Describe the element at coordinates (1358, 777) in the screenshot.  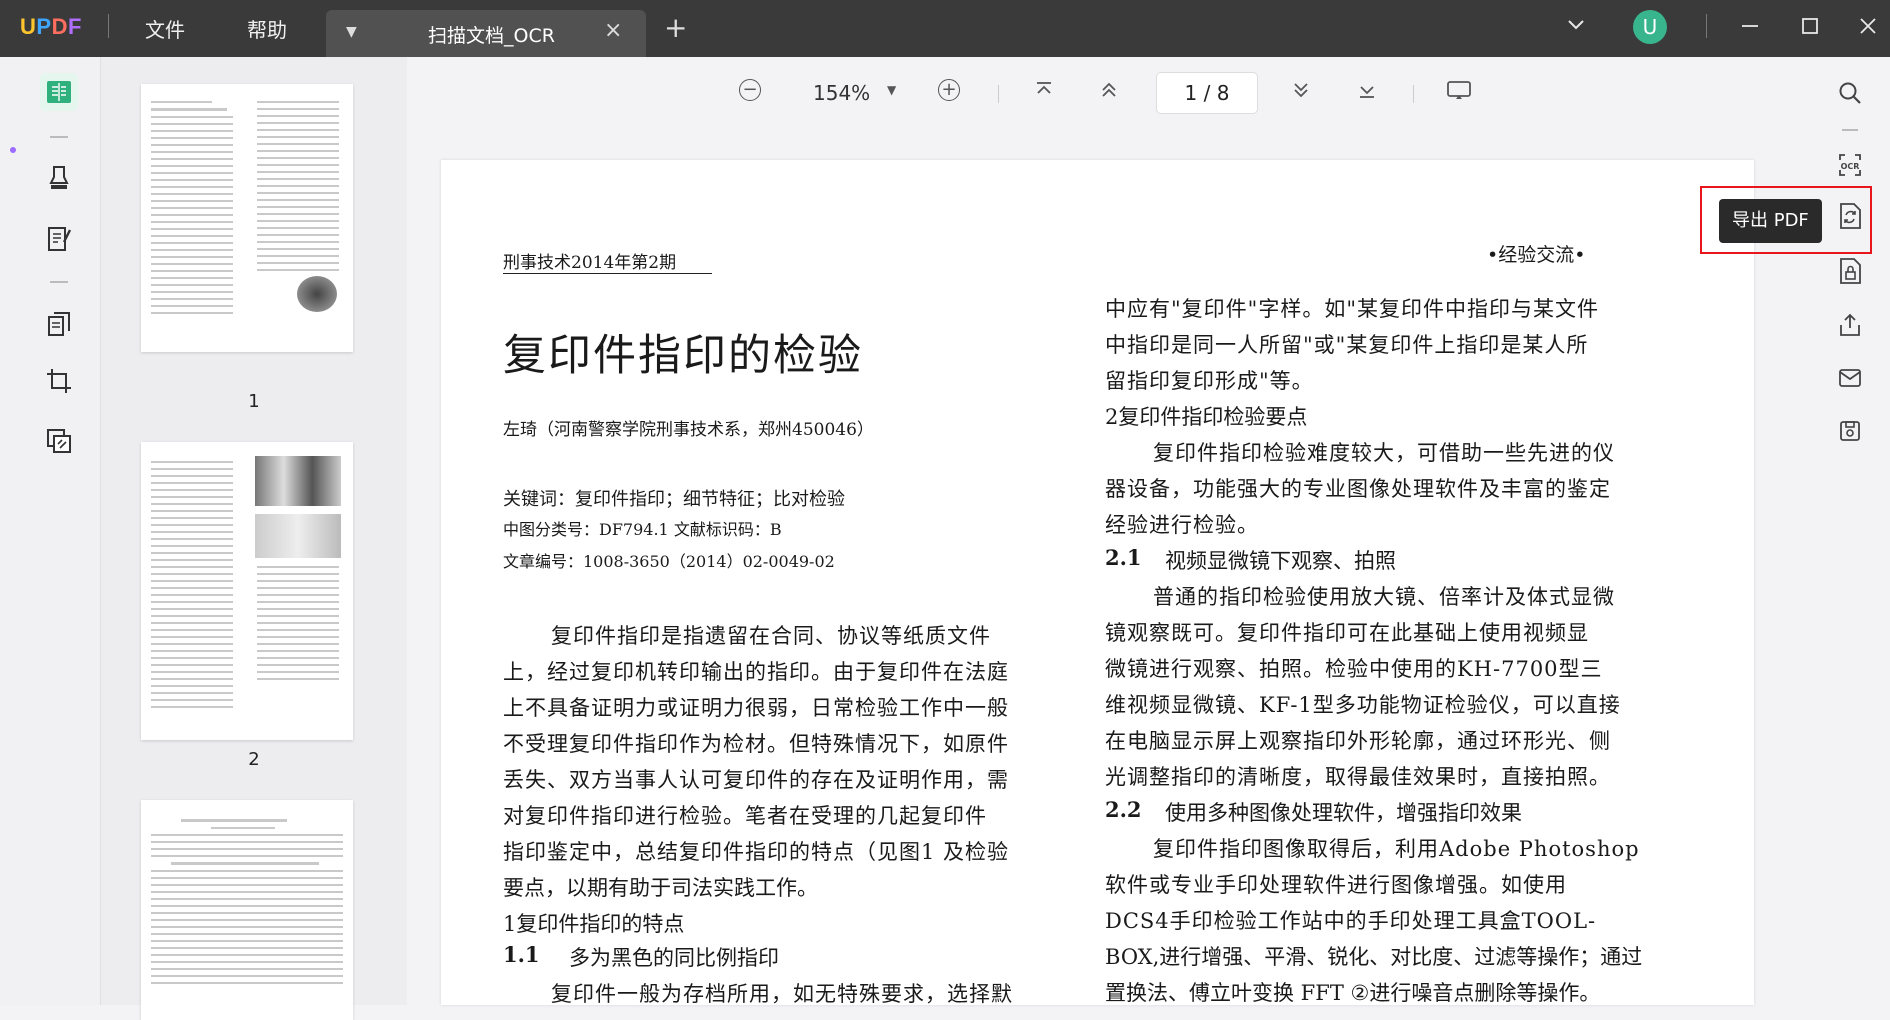
I see `body-text-line: 光调整指印的清晰度，取得最佳效果时，直接拍照。` at that location.